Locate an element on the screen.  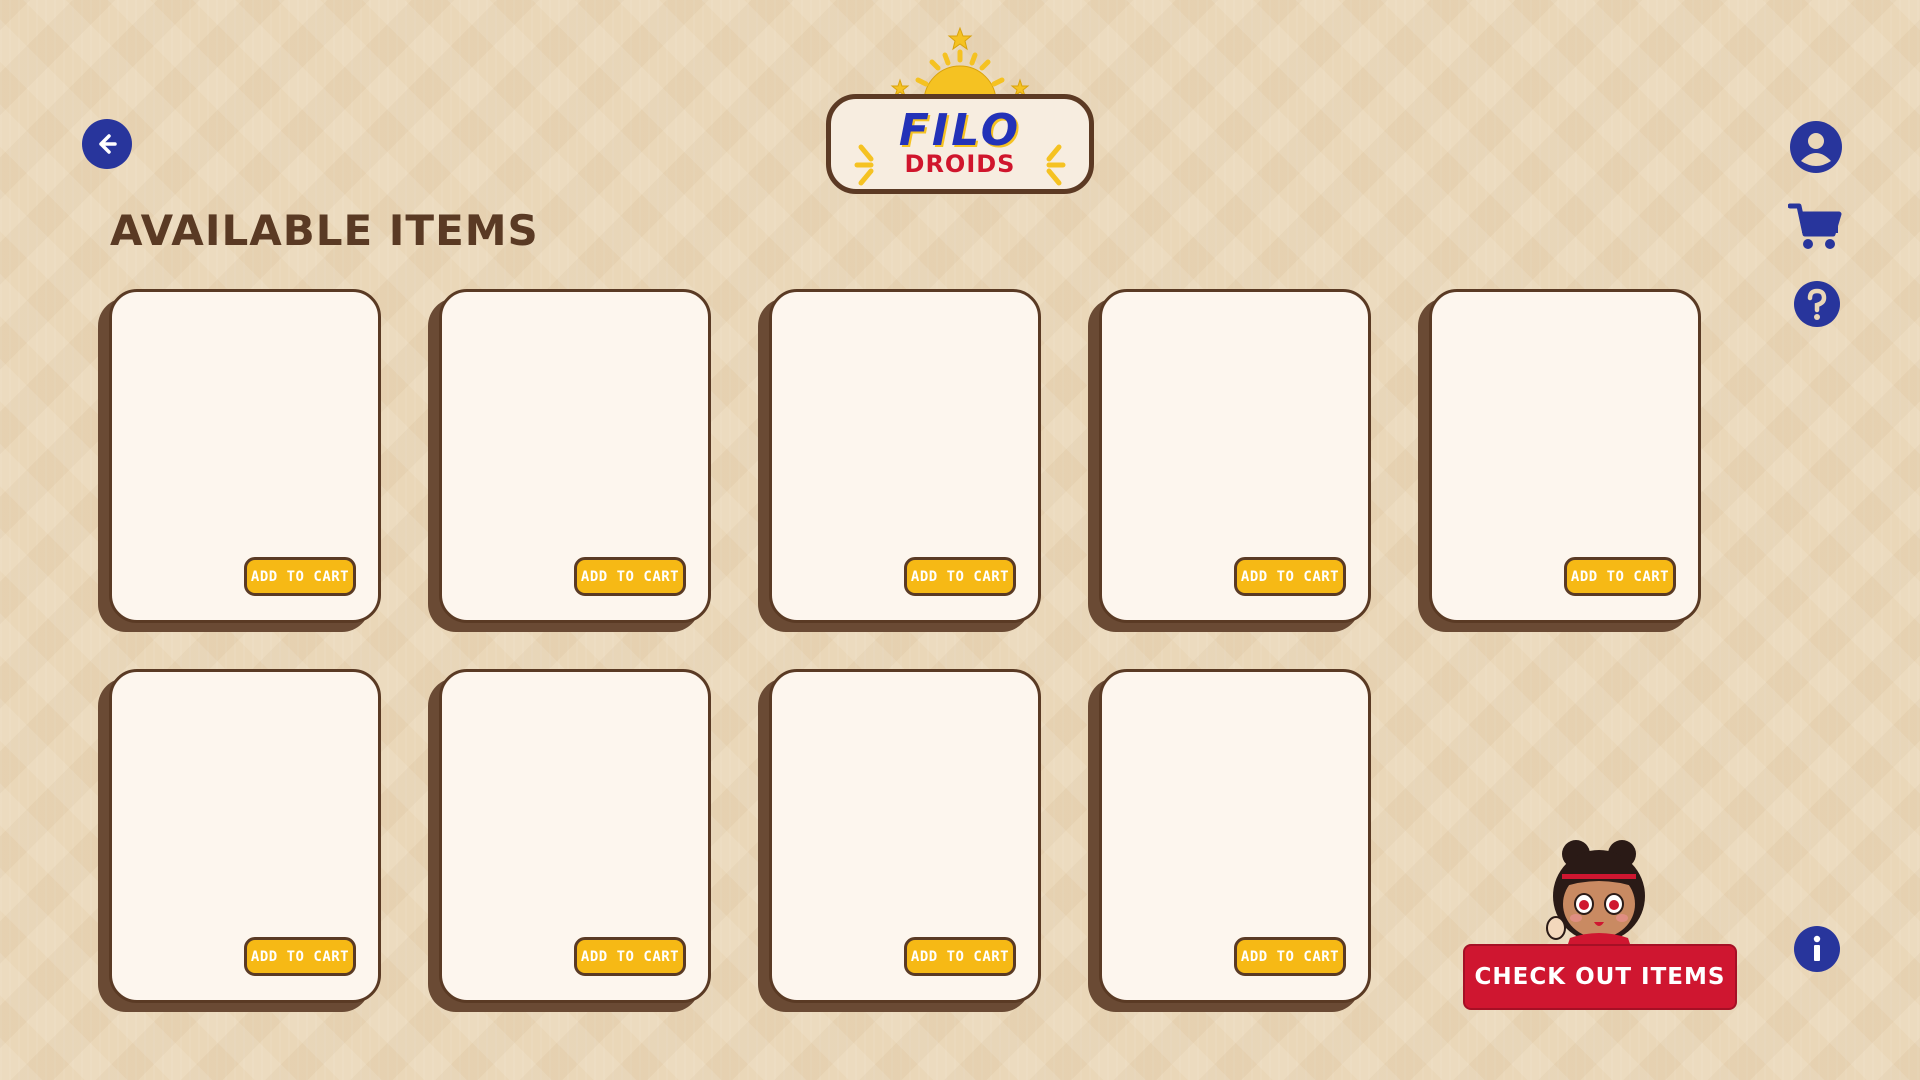
sparkle-right-icon is located at coordinates (1056, 165).